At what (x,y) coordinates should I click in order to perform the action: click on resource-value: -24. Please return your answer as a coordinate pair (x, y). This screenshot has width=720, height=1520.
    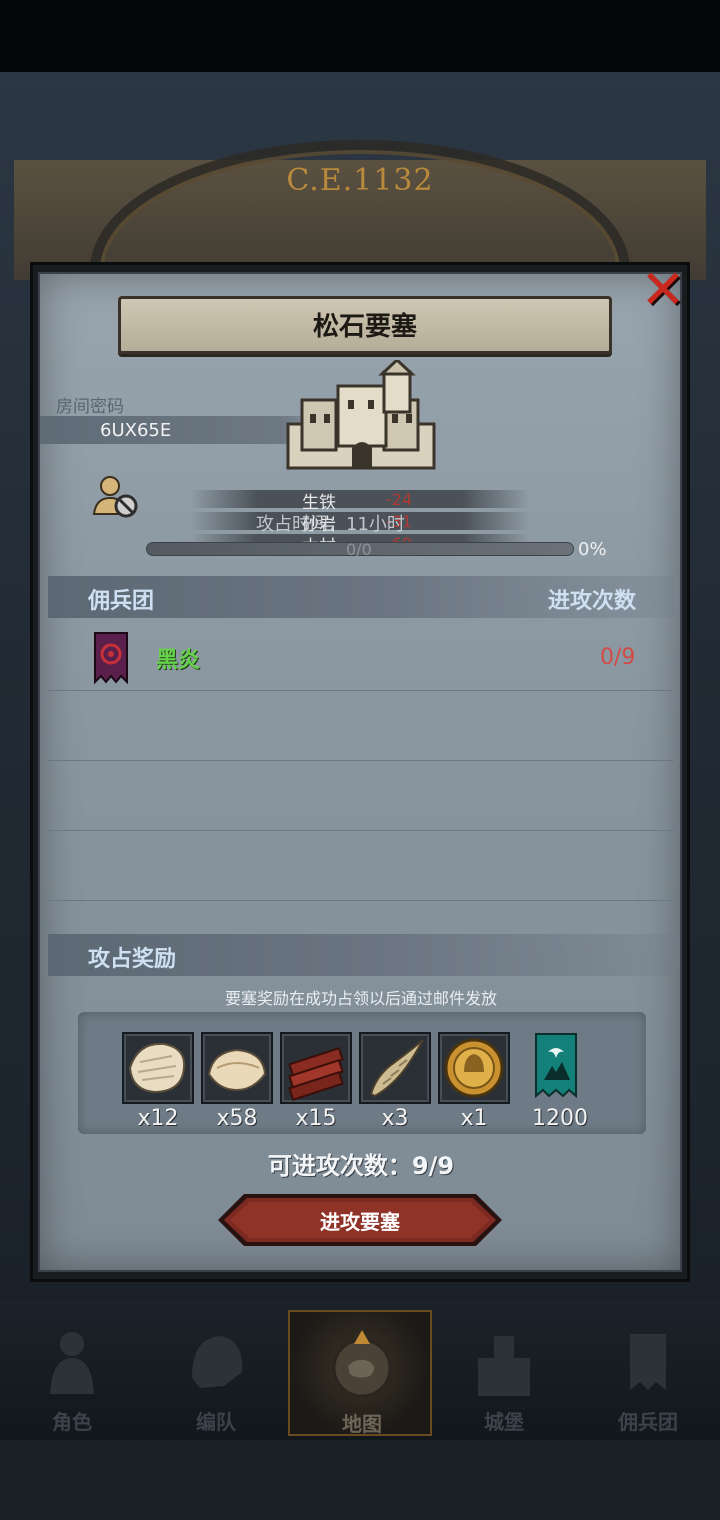
    Looking at the image, I should click on (399, 499).